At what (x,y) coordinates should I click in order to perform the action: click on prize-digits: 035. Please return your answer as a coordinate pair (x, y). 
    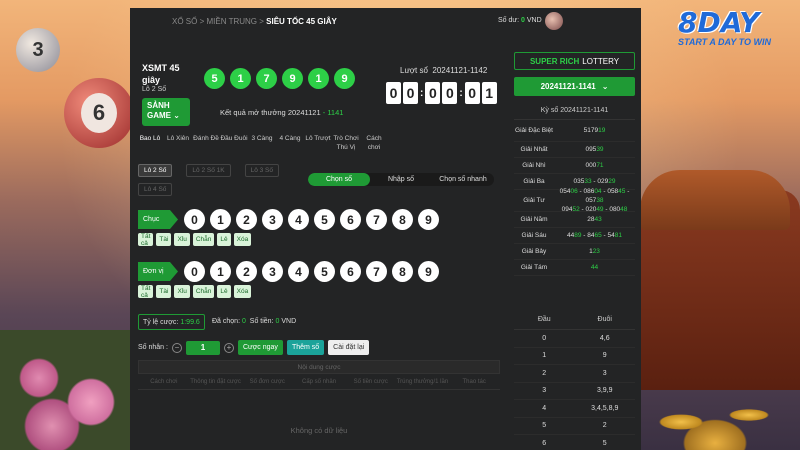
    Looking at the image, I should click on (579, 181).